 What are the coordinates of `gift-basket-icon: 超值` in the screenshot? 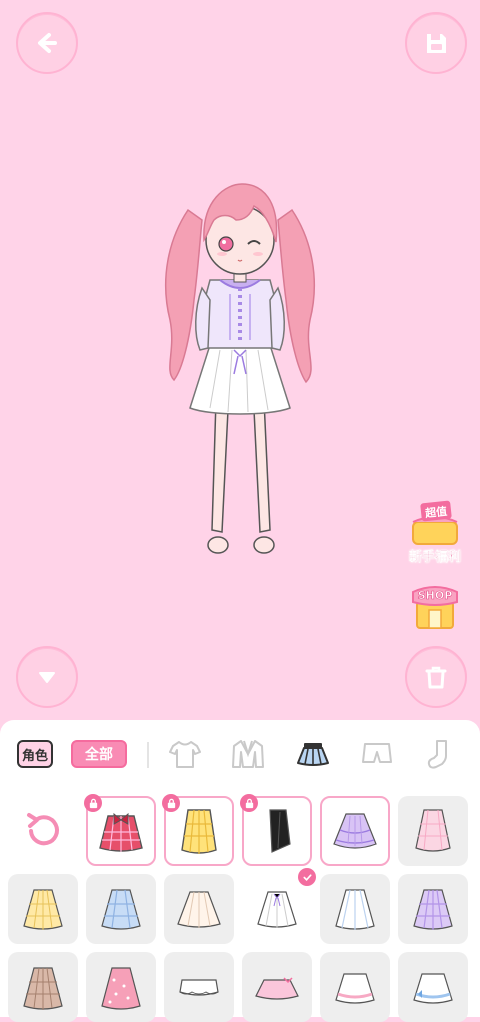 It's located at (435, 522).